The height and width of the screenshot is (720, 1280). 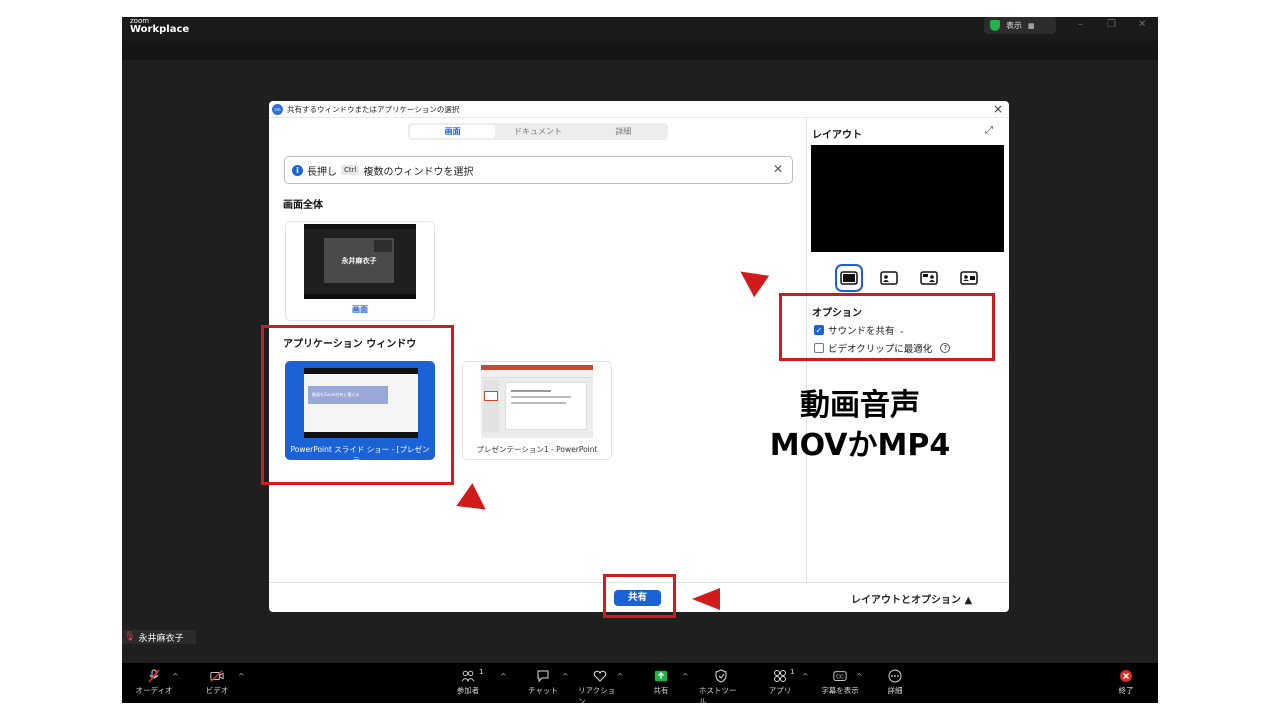 I want to click on view-button: 表示 ▦, so click(x=1020, y=25).